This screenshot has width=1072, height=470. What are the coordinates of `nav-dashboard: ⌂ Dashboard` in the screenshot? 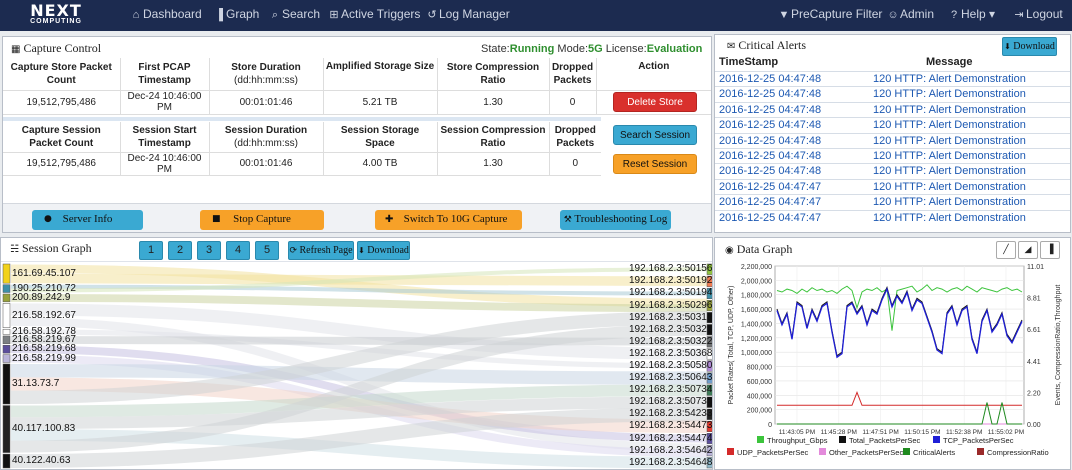 It's located at (165, 14).